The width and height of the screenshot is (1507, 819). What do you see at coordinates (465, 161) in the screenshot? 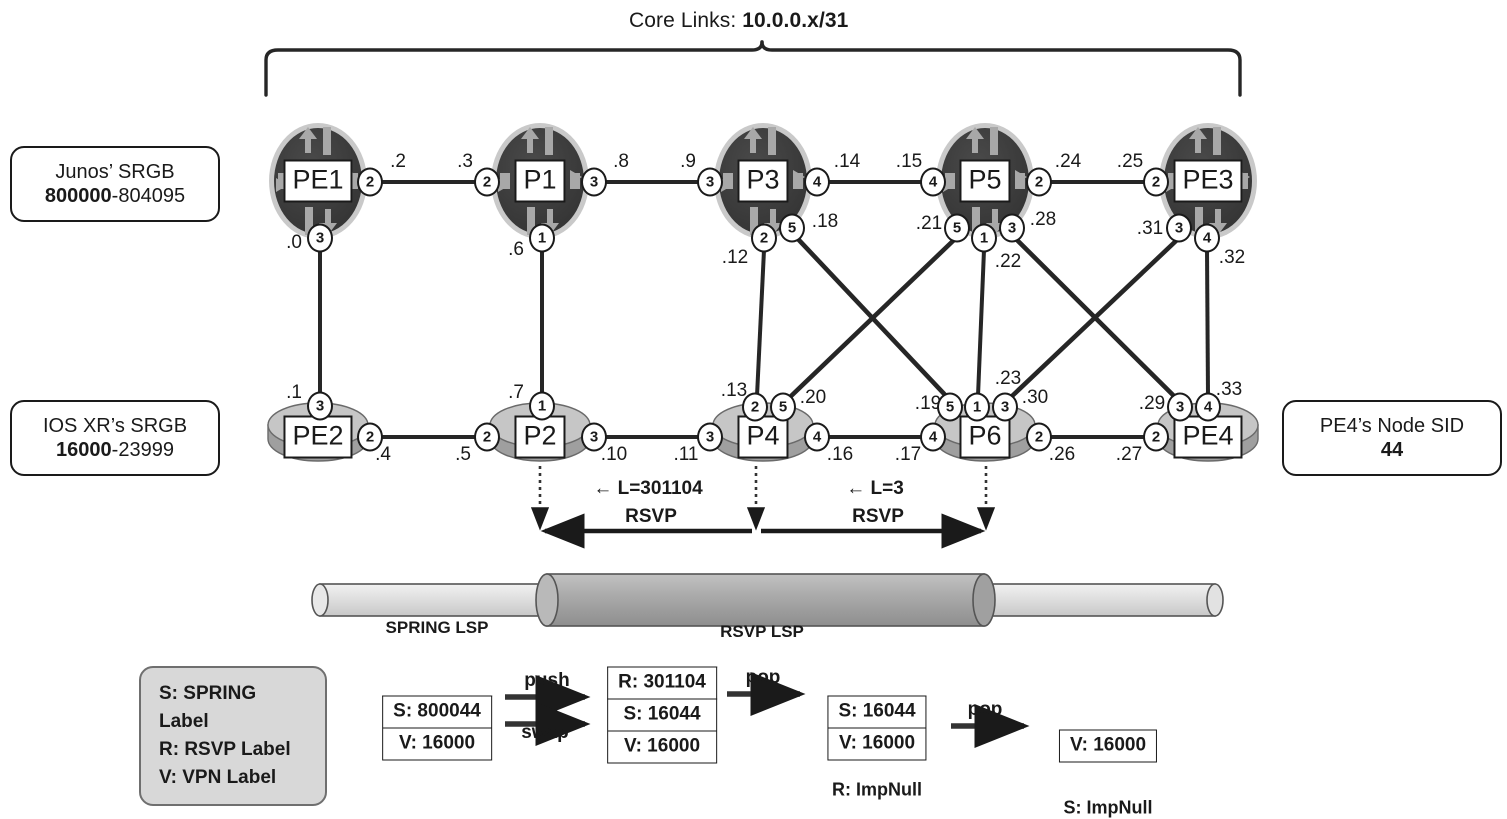
I see `ip-octet-label: .3` at bounding box center [465, 161].